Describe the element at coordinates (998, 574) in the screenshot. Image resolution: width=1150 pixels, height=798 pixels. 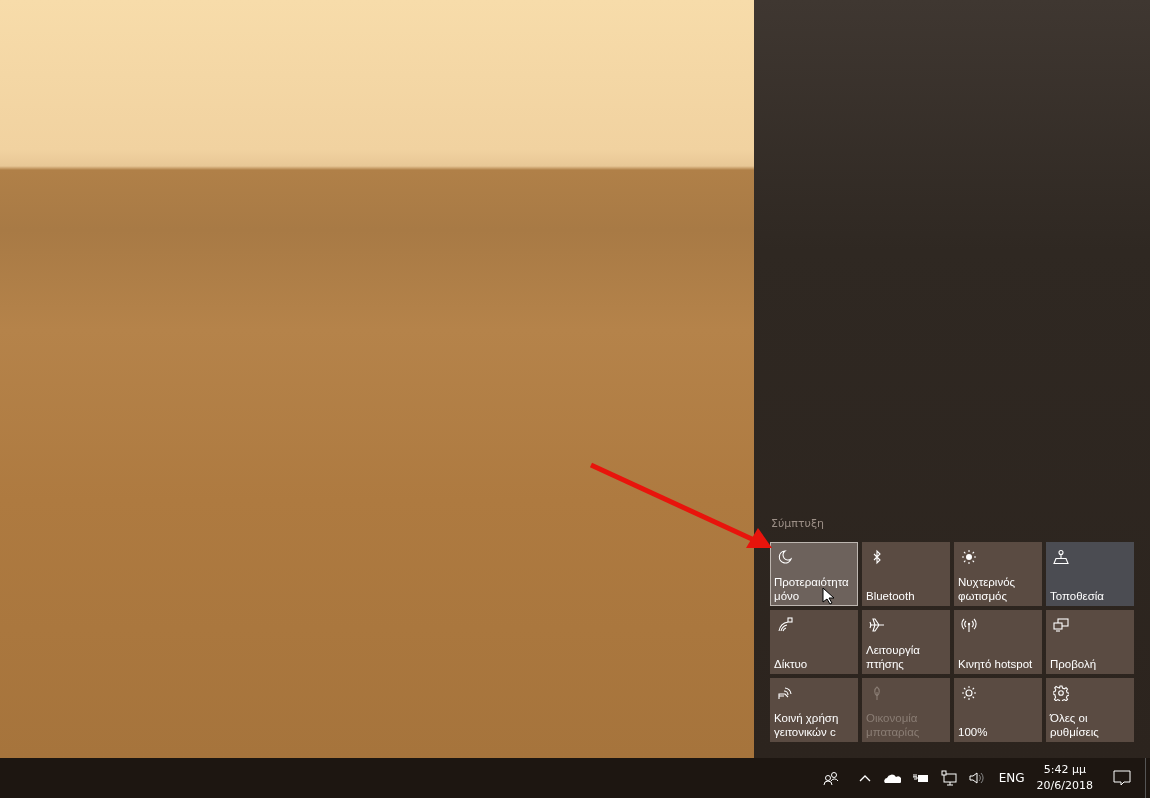
I see `quick-action-tile: Νυχτερινός φωτισμός` at that location.